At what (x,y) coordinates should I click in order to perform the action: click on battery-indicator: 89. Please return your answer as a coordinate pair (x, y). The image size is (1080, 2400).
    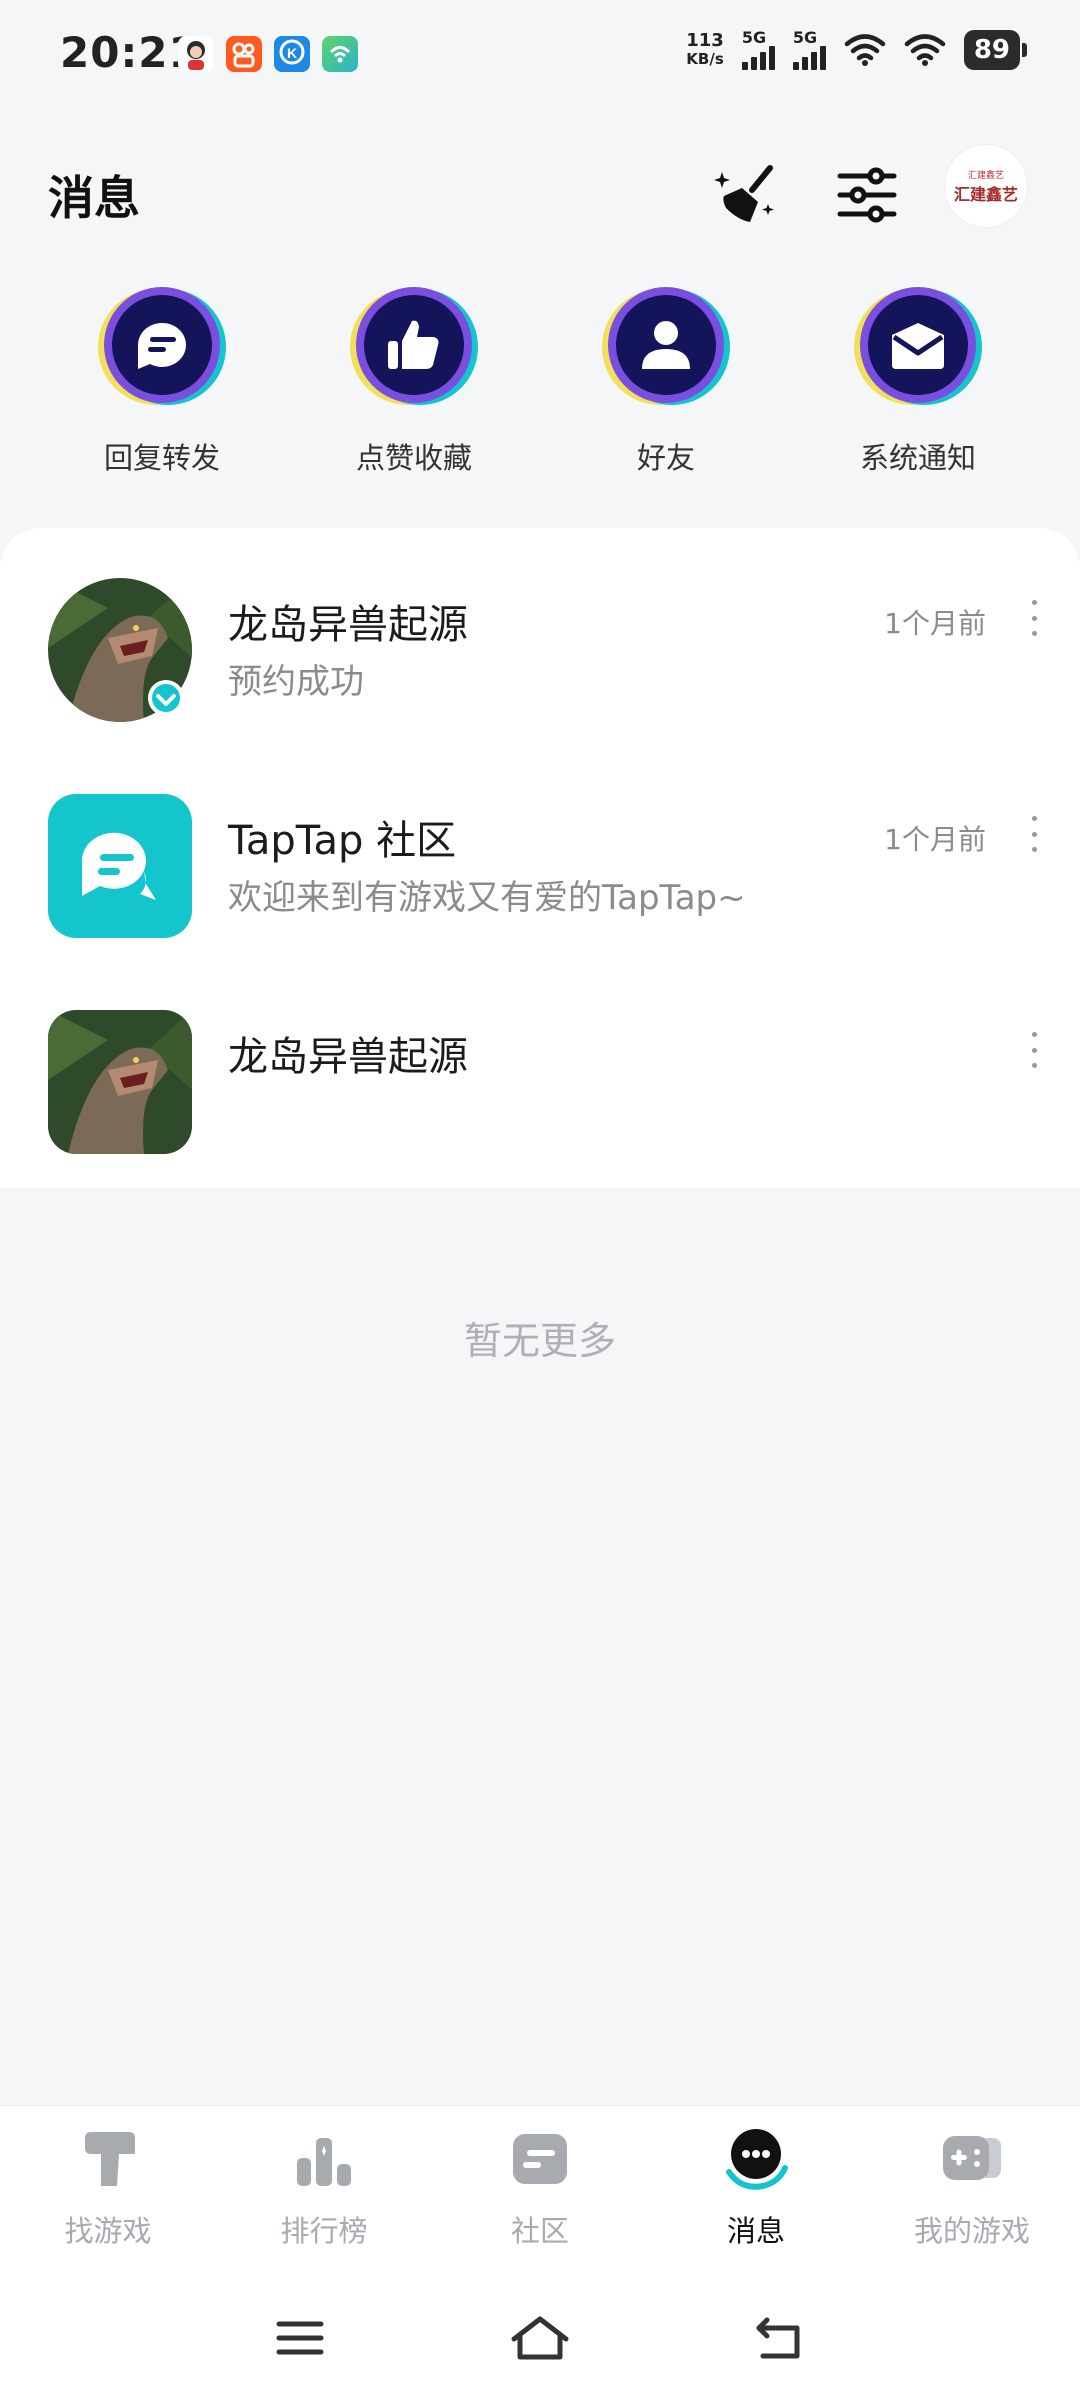
    Looking at the image, I should click on (995, 50).